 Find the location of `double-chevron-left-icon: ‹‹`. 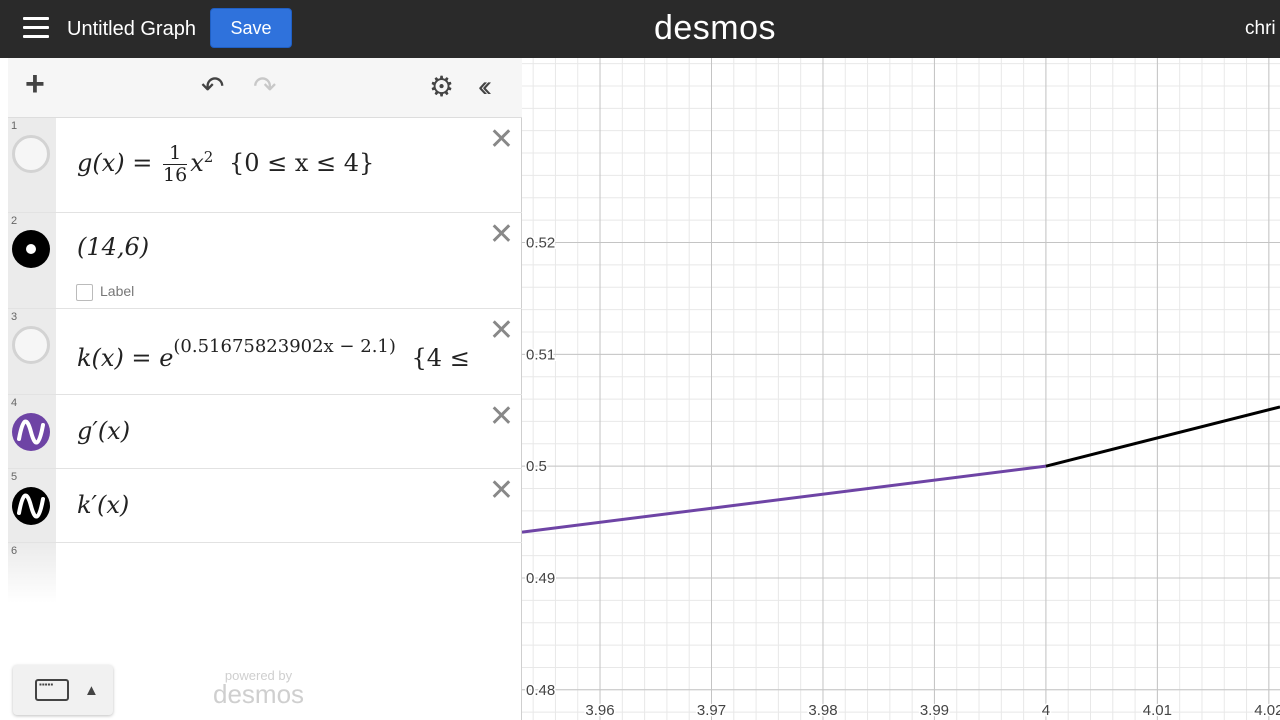

double-chevron-left-icon: ‹‹ is located at coordinates (485, 87).